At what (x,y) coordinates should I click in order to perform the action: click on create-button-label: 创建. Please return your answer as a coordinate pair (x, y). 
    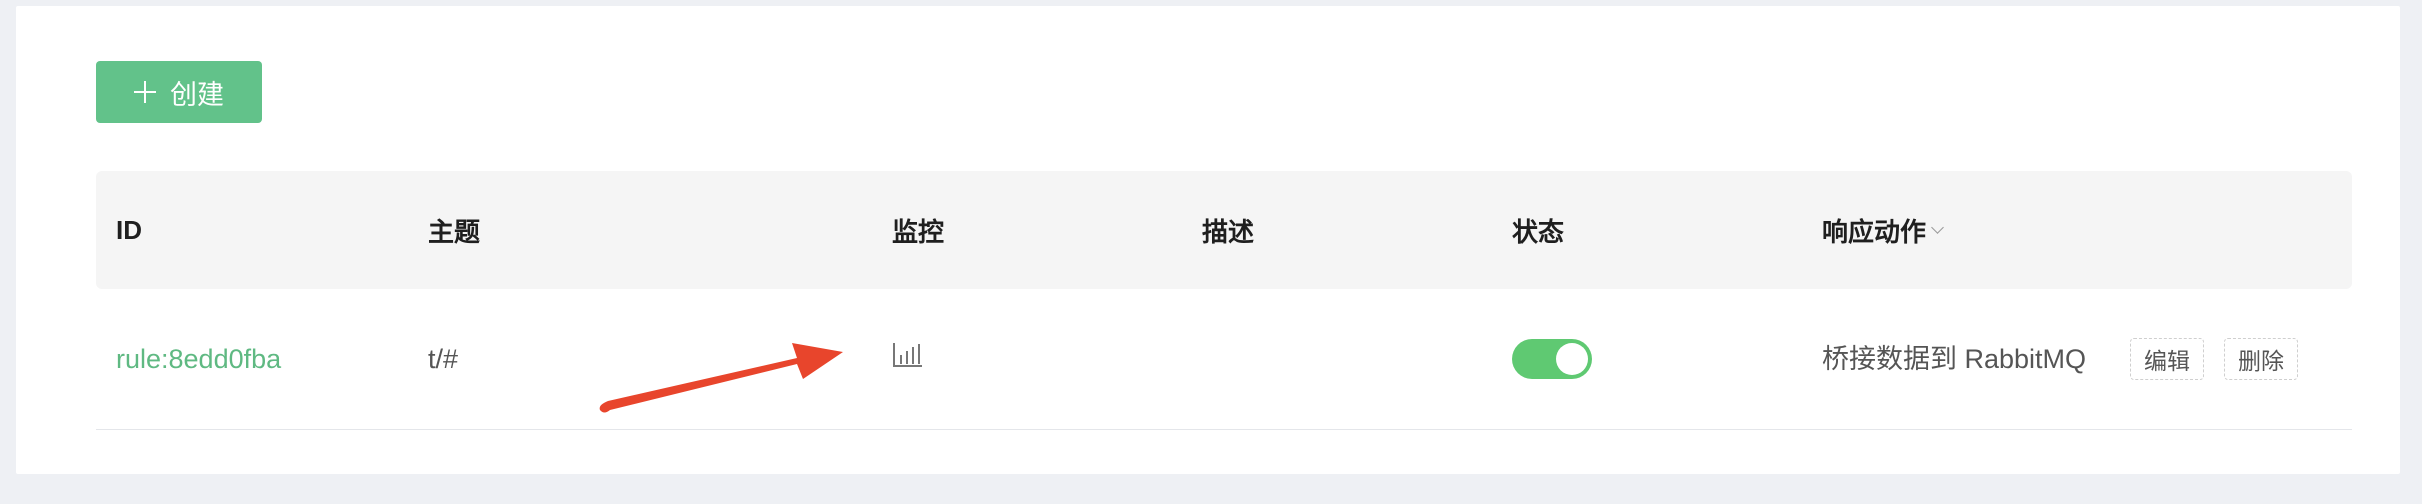
    Looking at the image, I should click on (197, 94).